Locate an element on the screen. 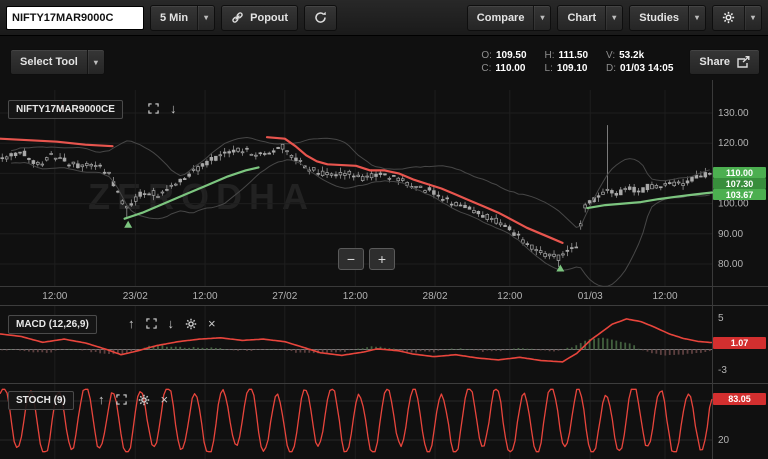 The height and width of the screenshot is (459, 768). settings-dropdown: ▾ is located at coordinates (736, 17).